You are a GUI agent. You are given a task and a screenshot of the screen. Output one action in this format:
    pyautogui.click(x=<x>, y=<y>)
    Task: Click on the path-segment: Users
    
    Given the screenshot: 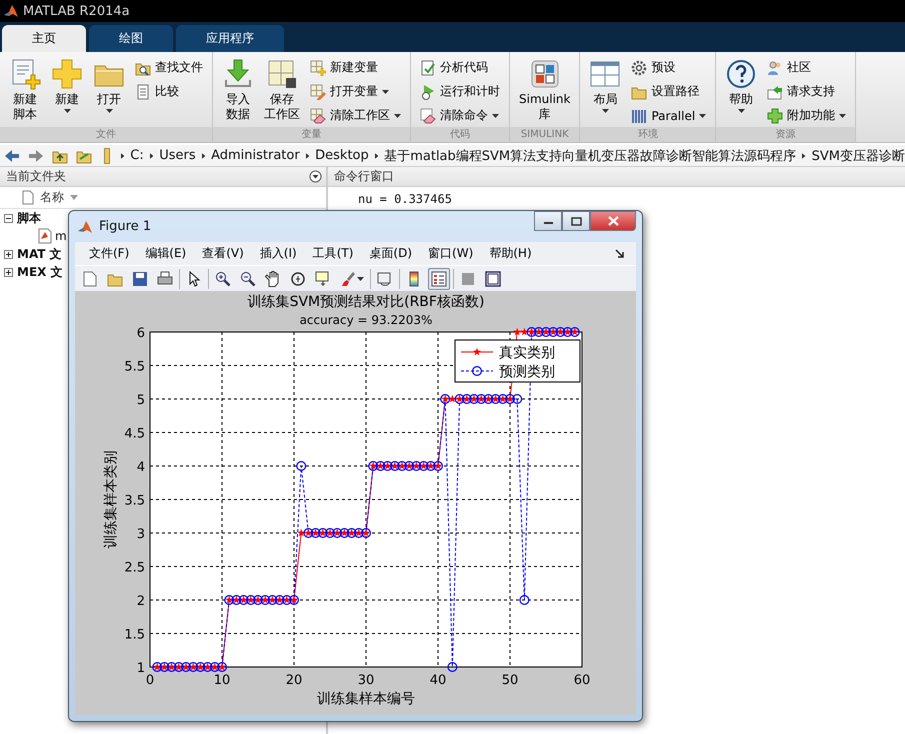 What is the action you would take?
    pyautogui.click(x=177, y=155)
    